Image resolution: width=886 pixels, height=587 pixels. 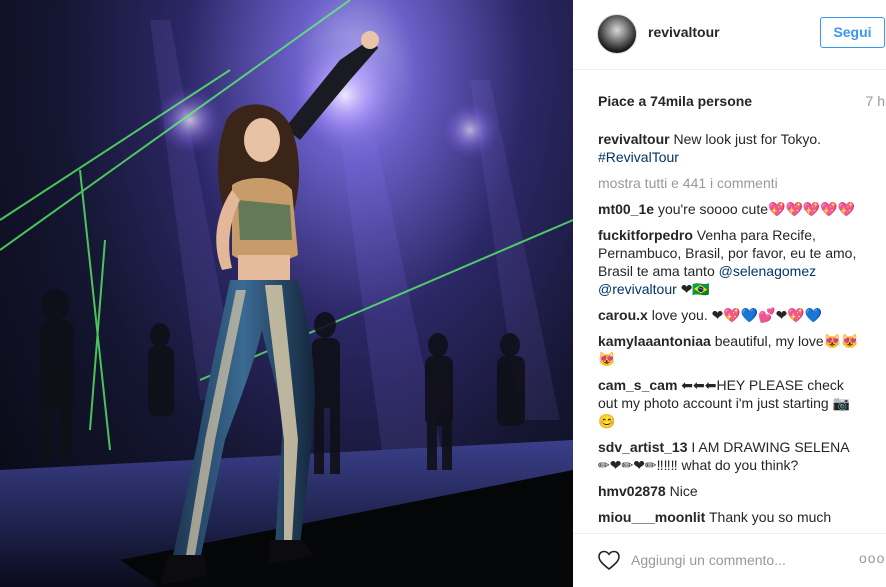 What do you see at coordinates (609, 560) in the screenshot?
I see `heart-outline-icon` at bounding box center [609, 560].